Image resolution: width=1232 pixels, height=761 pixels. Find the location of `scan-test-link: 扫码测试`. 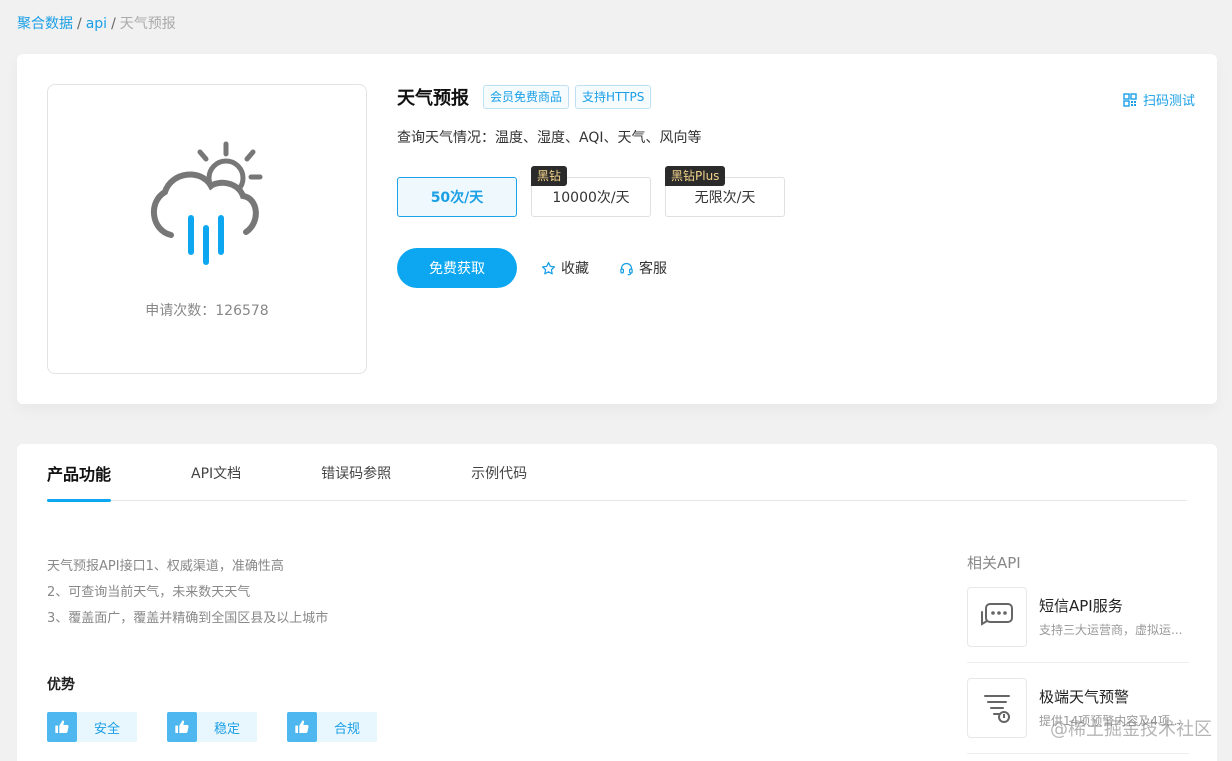

scan-test-link: 扫码测试 is located at coordinates (1159, 99).